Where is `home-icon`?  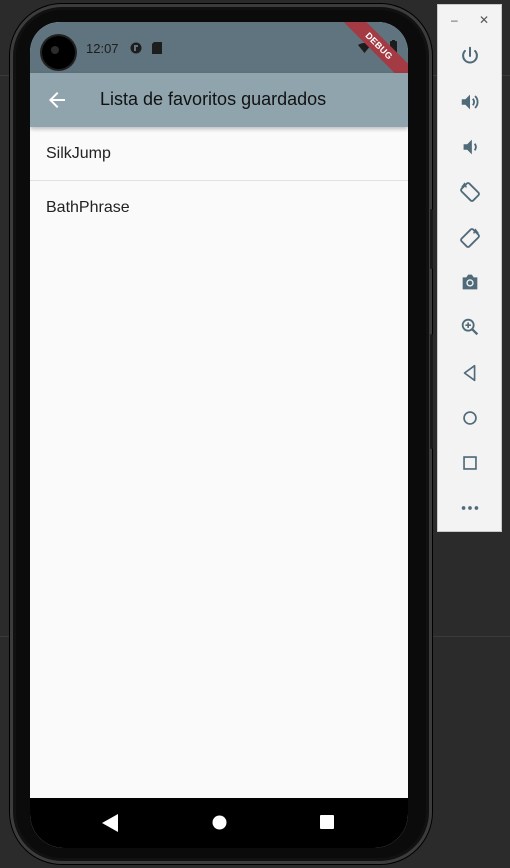
home-icon is located at coordinates (470, 418).